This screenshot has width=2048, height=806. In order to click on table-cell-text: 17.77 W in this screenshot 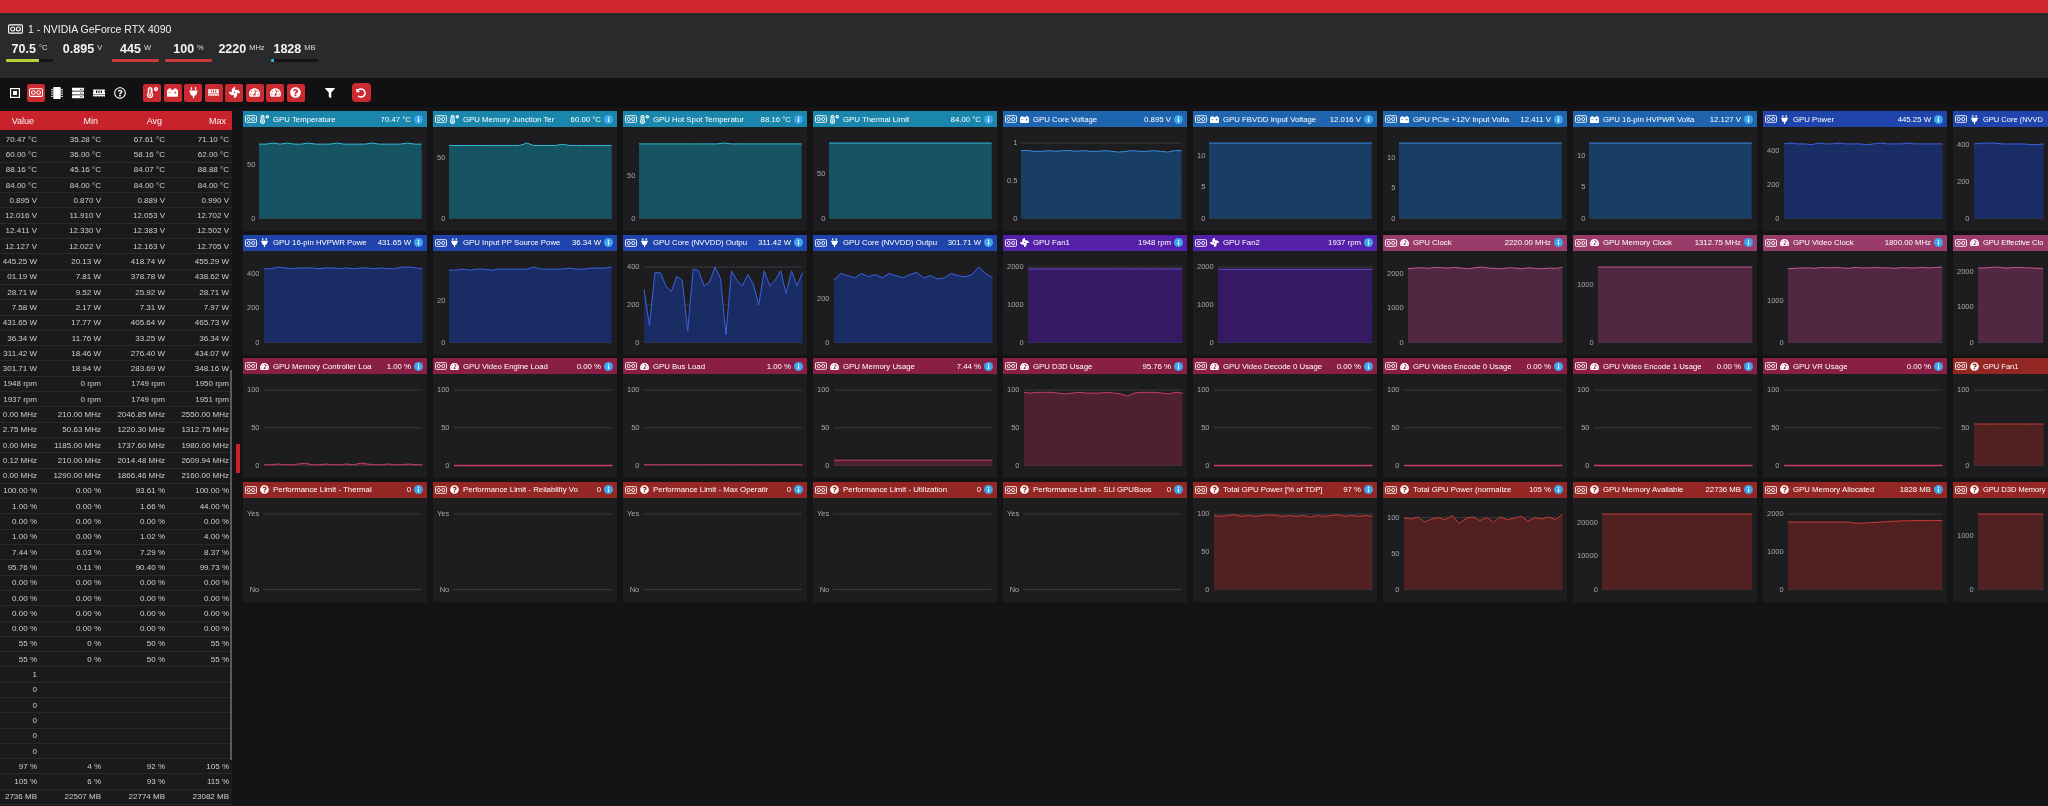, I will do `click(86, 323)`.